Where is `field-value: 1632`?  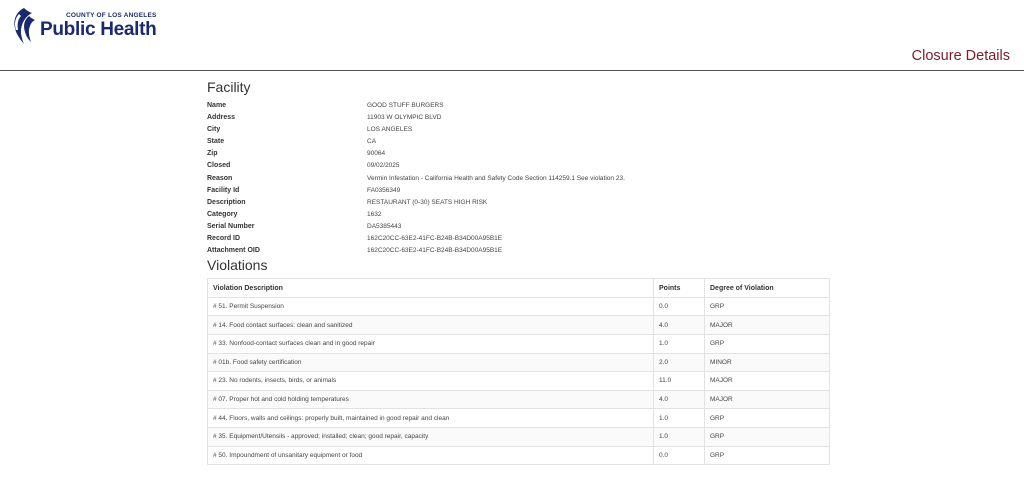 field-value: 1632 is located at coordinates (374, 214).